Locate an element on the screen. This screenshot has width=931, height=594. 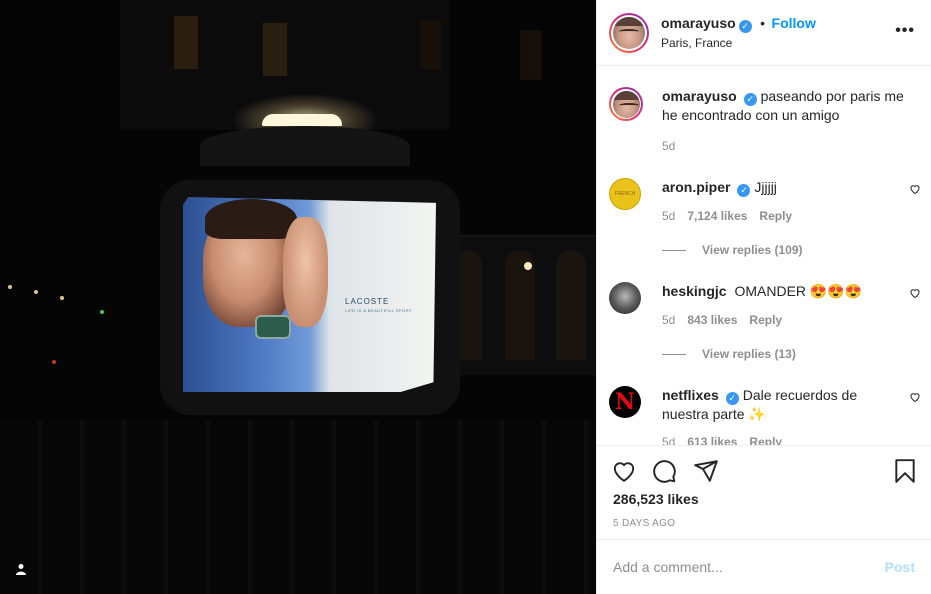
ad-tagline: LIFE IS A BEAUTIFUL SPORT is located at coordinates (378, 310).